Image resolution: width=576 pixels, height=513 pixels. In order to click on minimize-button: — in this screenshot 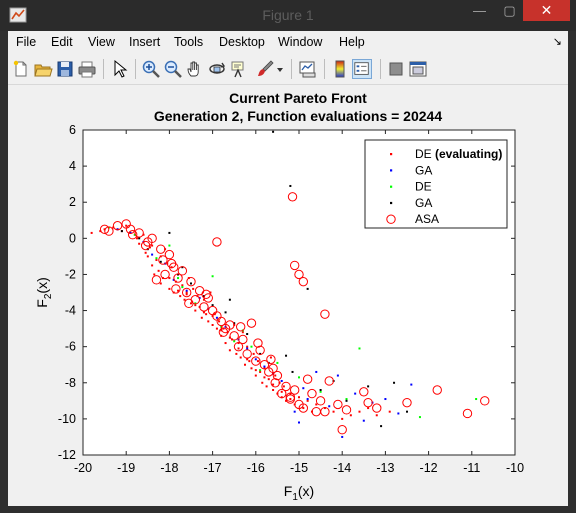, I will do `click(479, 11)`.